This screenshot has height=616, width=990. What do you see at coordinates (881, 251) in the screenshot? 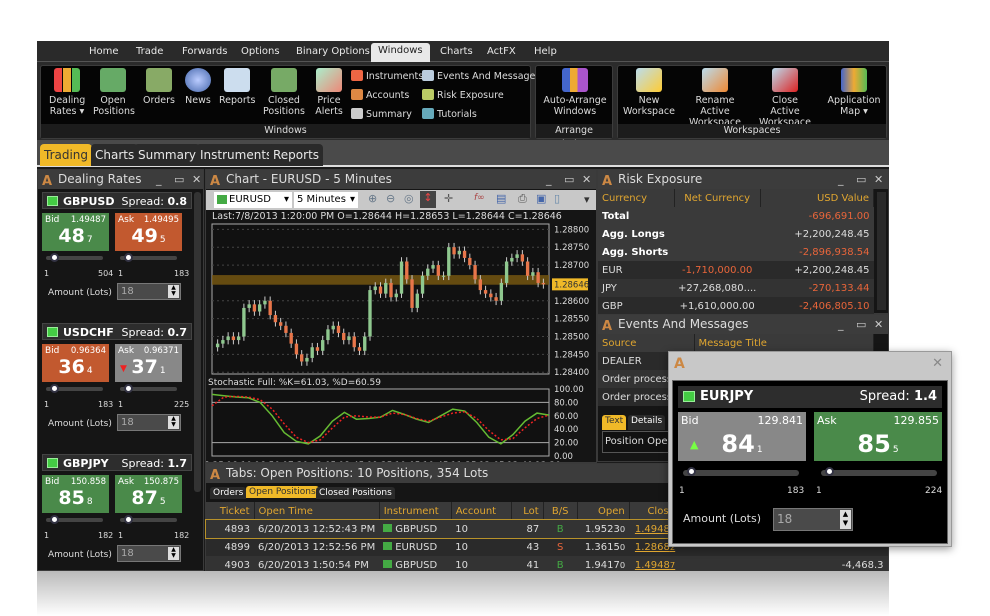
I see `risk-scrollbar` at bounding box center [881, 251].